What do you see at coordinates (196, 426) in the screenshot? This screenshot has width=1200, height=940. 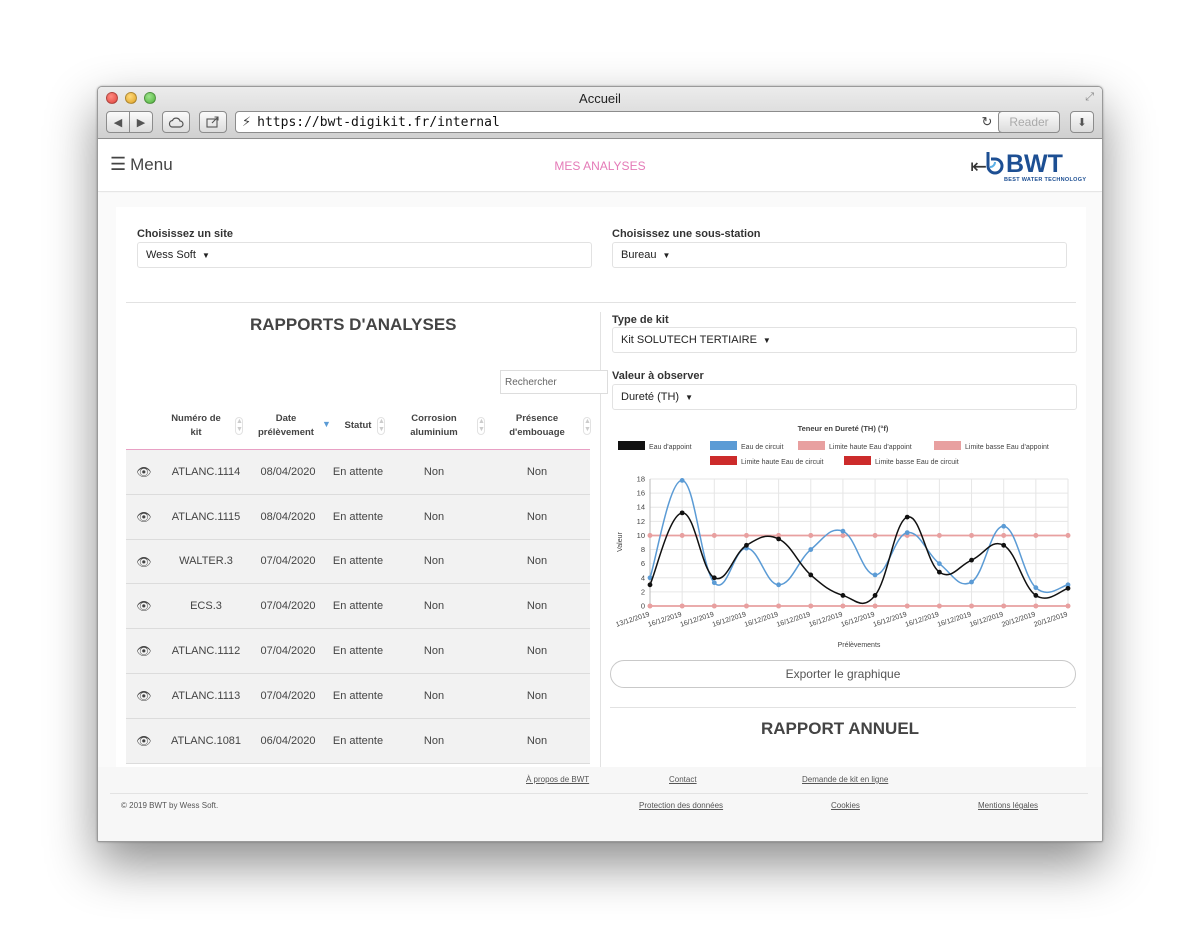 I see `col-header-num: Numéro de kit` at bounding box center [196, 426].